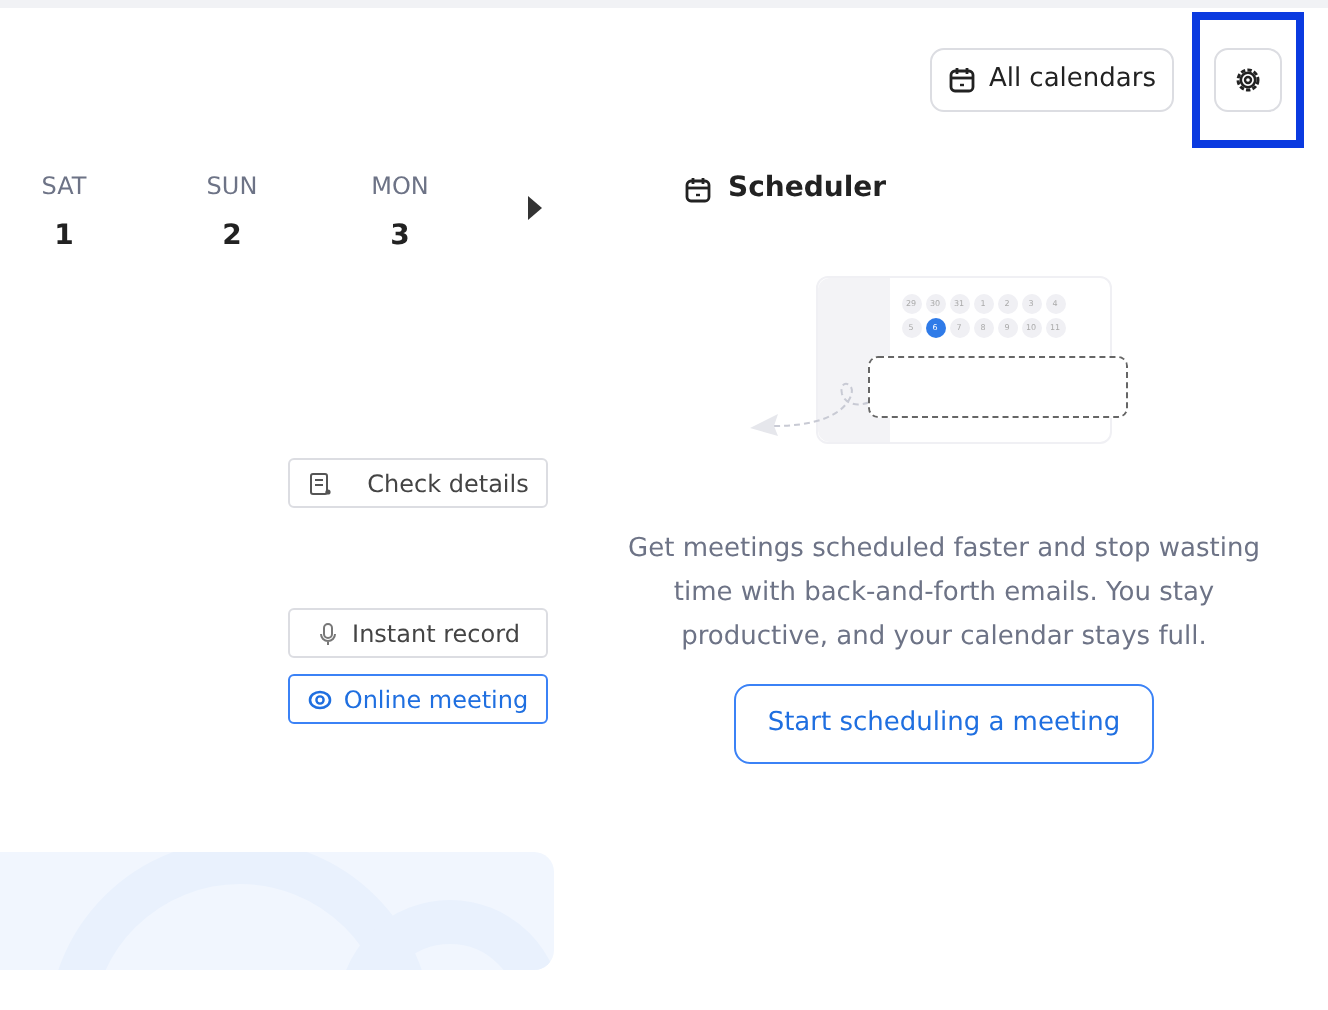 Image resolution: width=1328 pixels, height=1010 pixels. Describe the element at coordinates (64, 237) in the screenshot. I see `date-number: 1` at that location.